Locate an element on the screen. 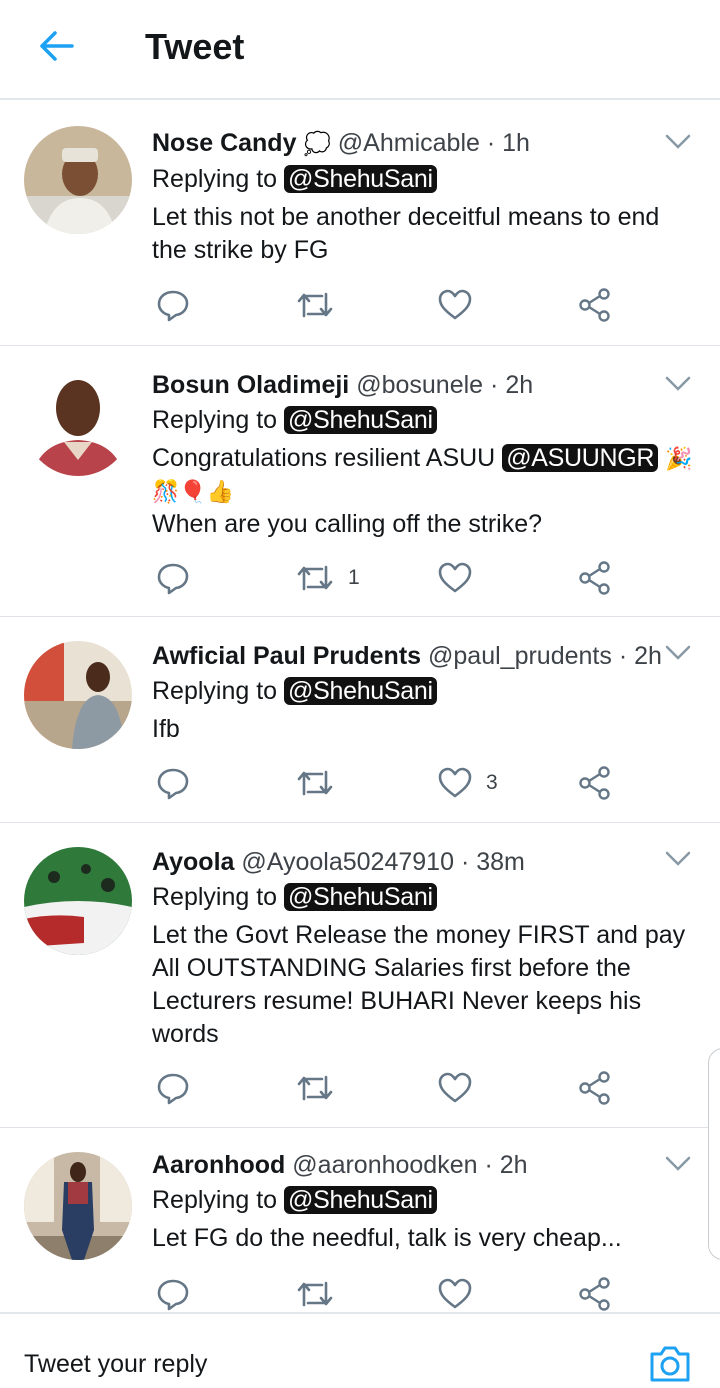 This screenshot has width=720, height=1388. edge-panel-handle is located at coordinates (714, 1154).